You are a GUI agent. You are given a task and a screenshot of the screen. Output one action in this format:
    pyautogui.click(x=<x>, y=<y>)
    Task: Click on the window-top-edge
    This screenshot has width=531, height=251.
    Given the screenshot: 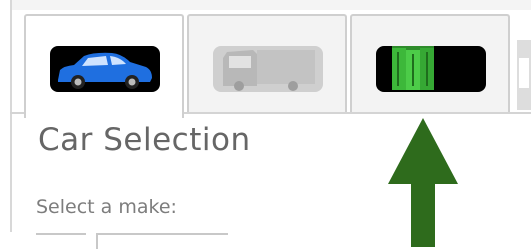 What is the action you would take?
    pyautogui.click(x=270, y=5)
    